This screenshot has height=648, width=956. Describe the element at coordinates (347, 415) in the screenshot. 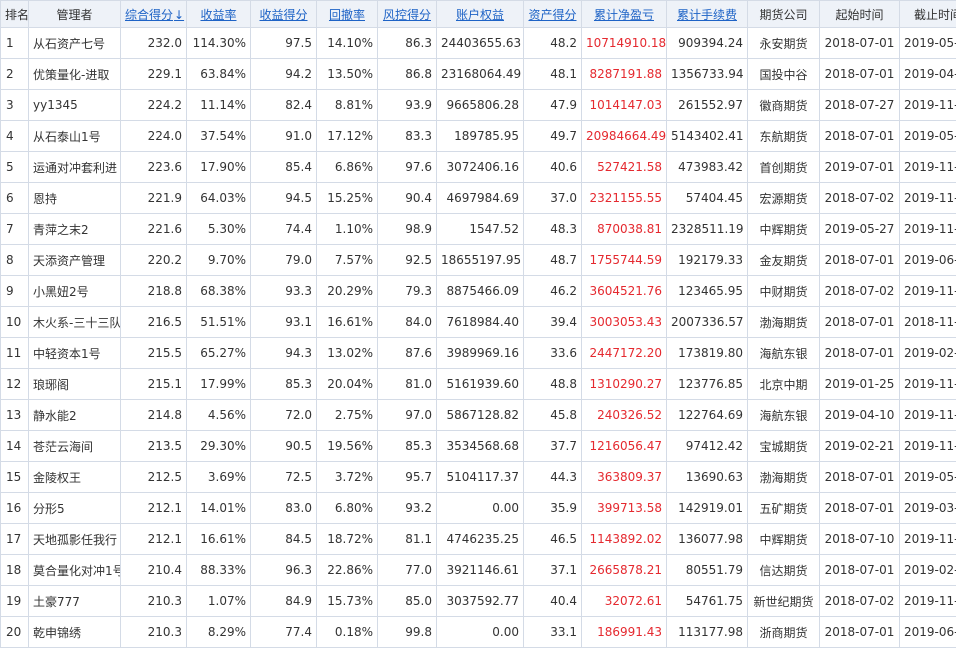

I see `cell-drawdown: 2.75%` at that location.